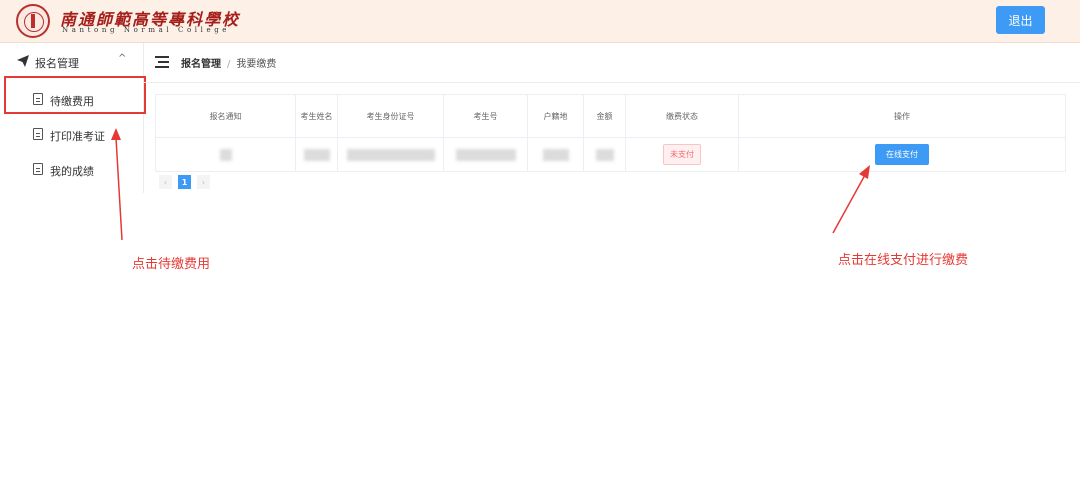 The image size is (1080, 494). Describe the element at coordinates (849, 204) in the screenshot. I see `right-arrow-line` at that location.